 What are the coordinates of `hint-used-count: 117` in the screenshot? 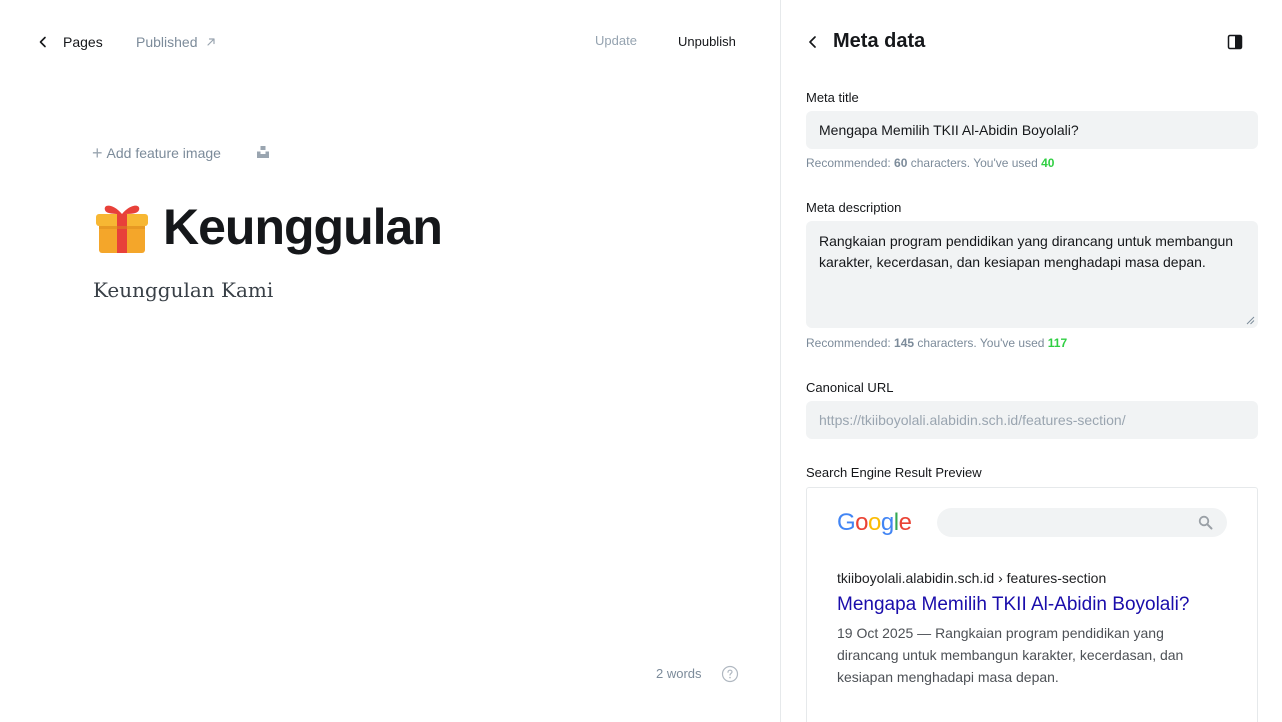 It's located at (1057, 343).